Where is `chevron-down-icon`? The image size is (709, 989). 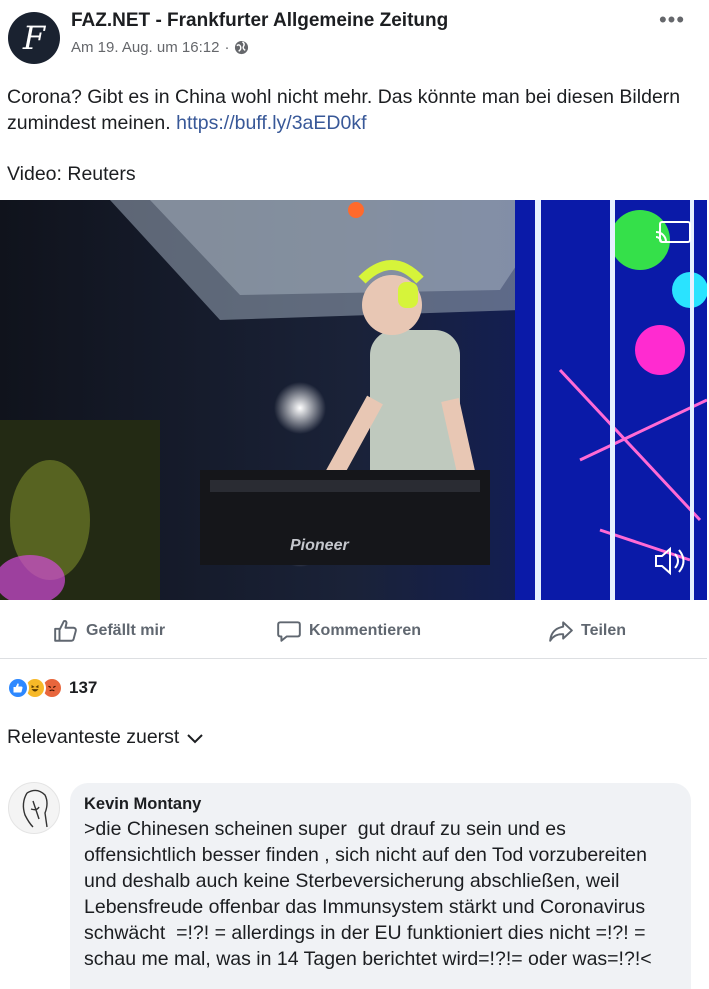 chevron-down-icon is located at coordinates (195, 738).